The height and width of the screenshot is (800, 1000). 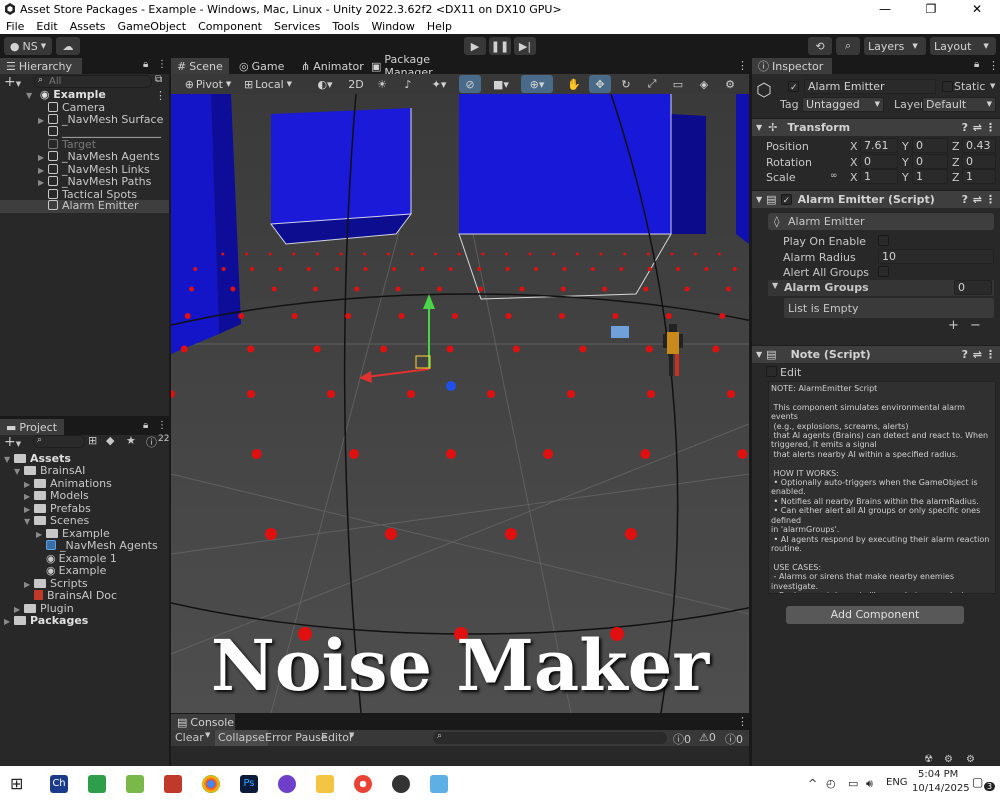 I want to click on project-item: BrainsAI Doc, so click(x=75, y=596).